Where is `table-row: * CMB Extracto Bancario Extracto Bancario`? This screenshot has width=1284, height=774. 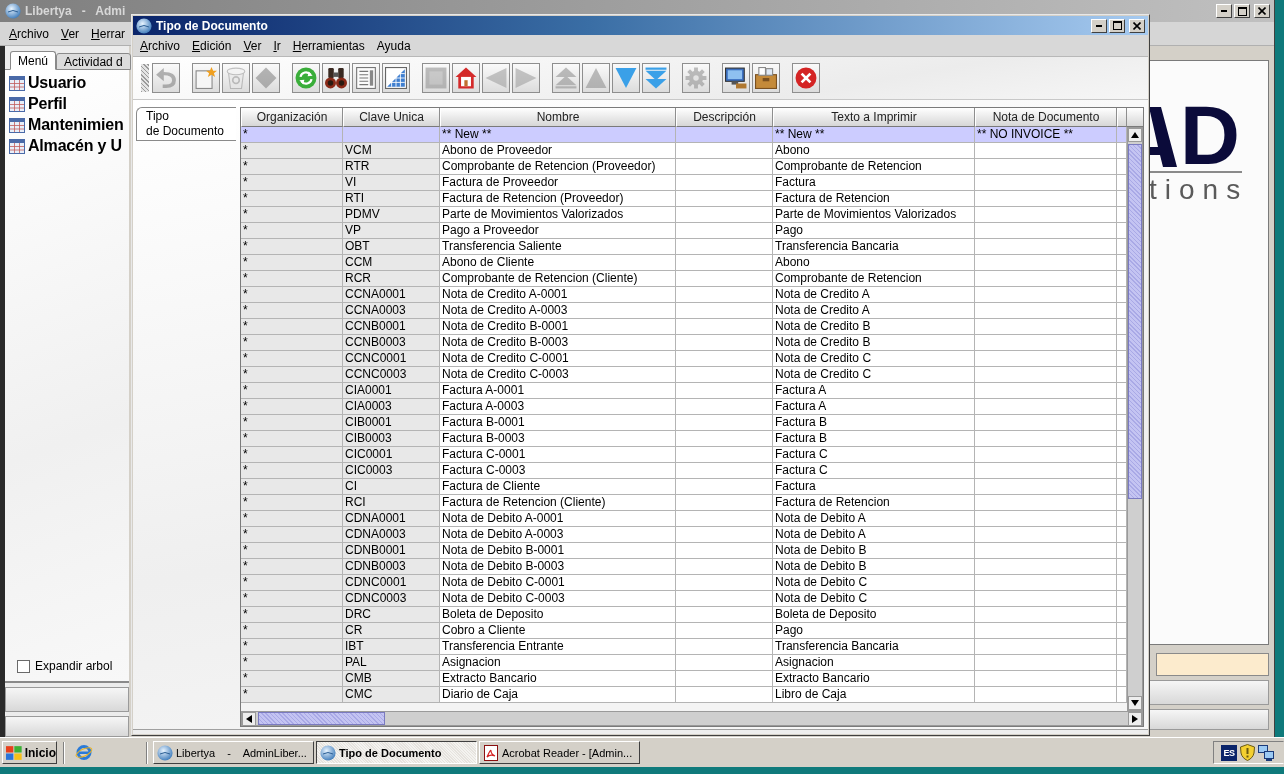 table-row: * CMB Extracto Bancario Extracto Bancario is located at coordinates (684, 679).